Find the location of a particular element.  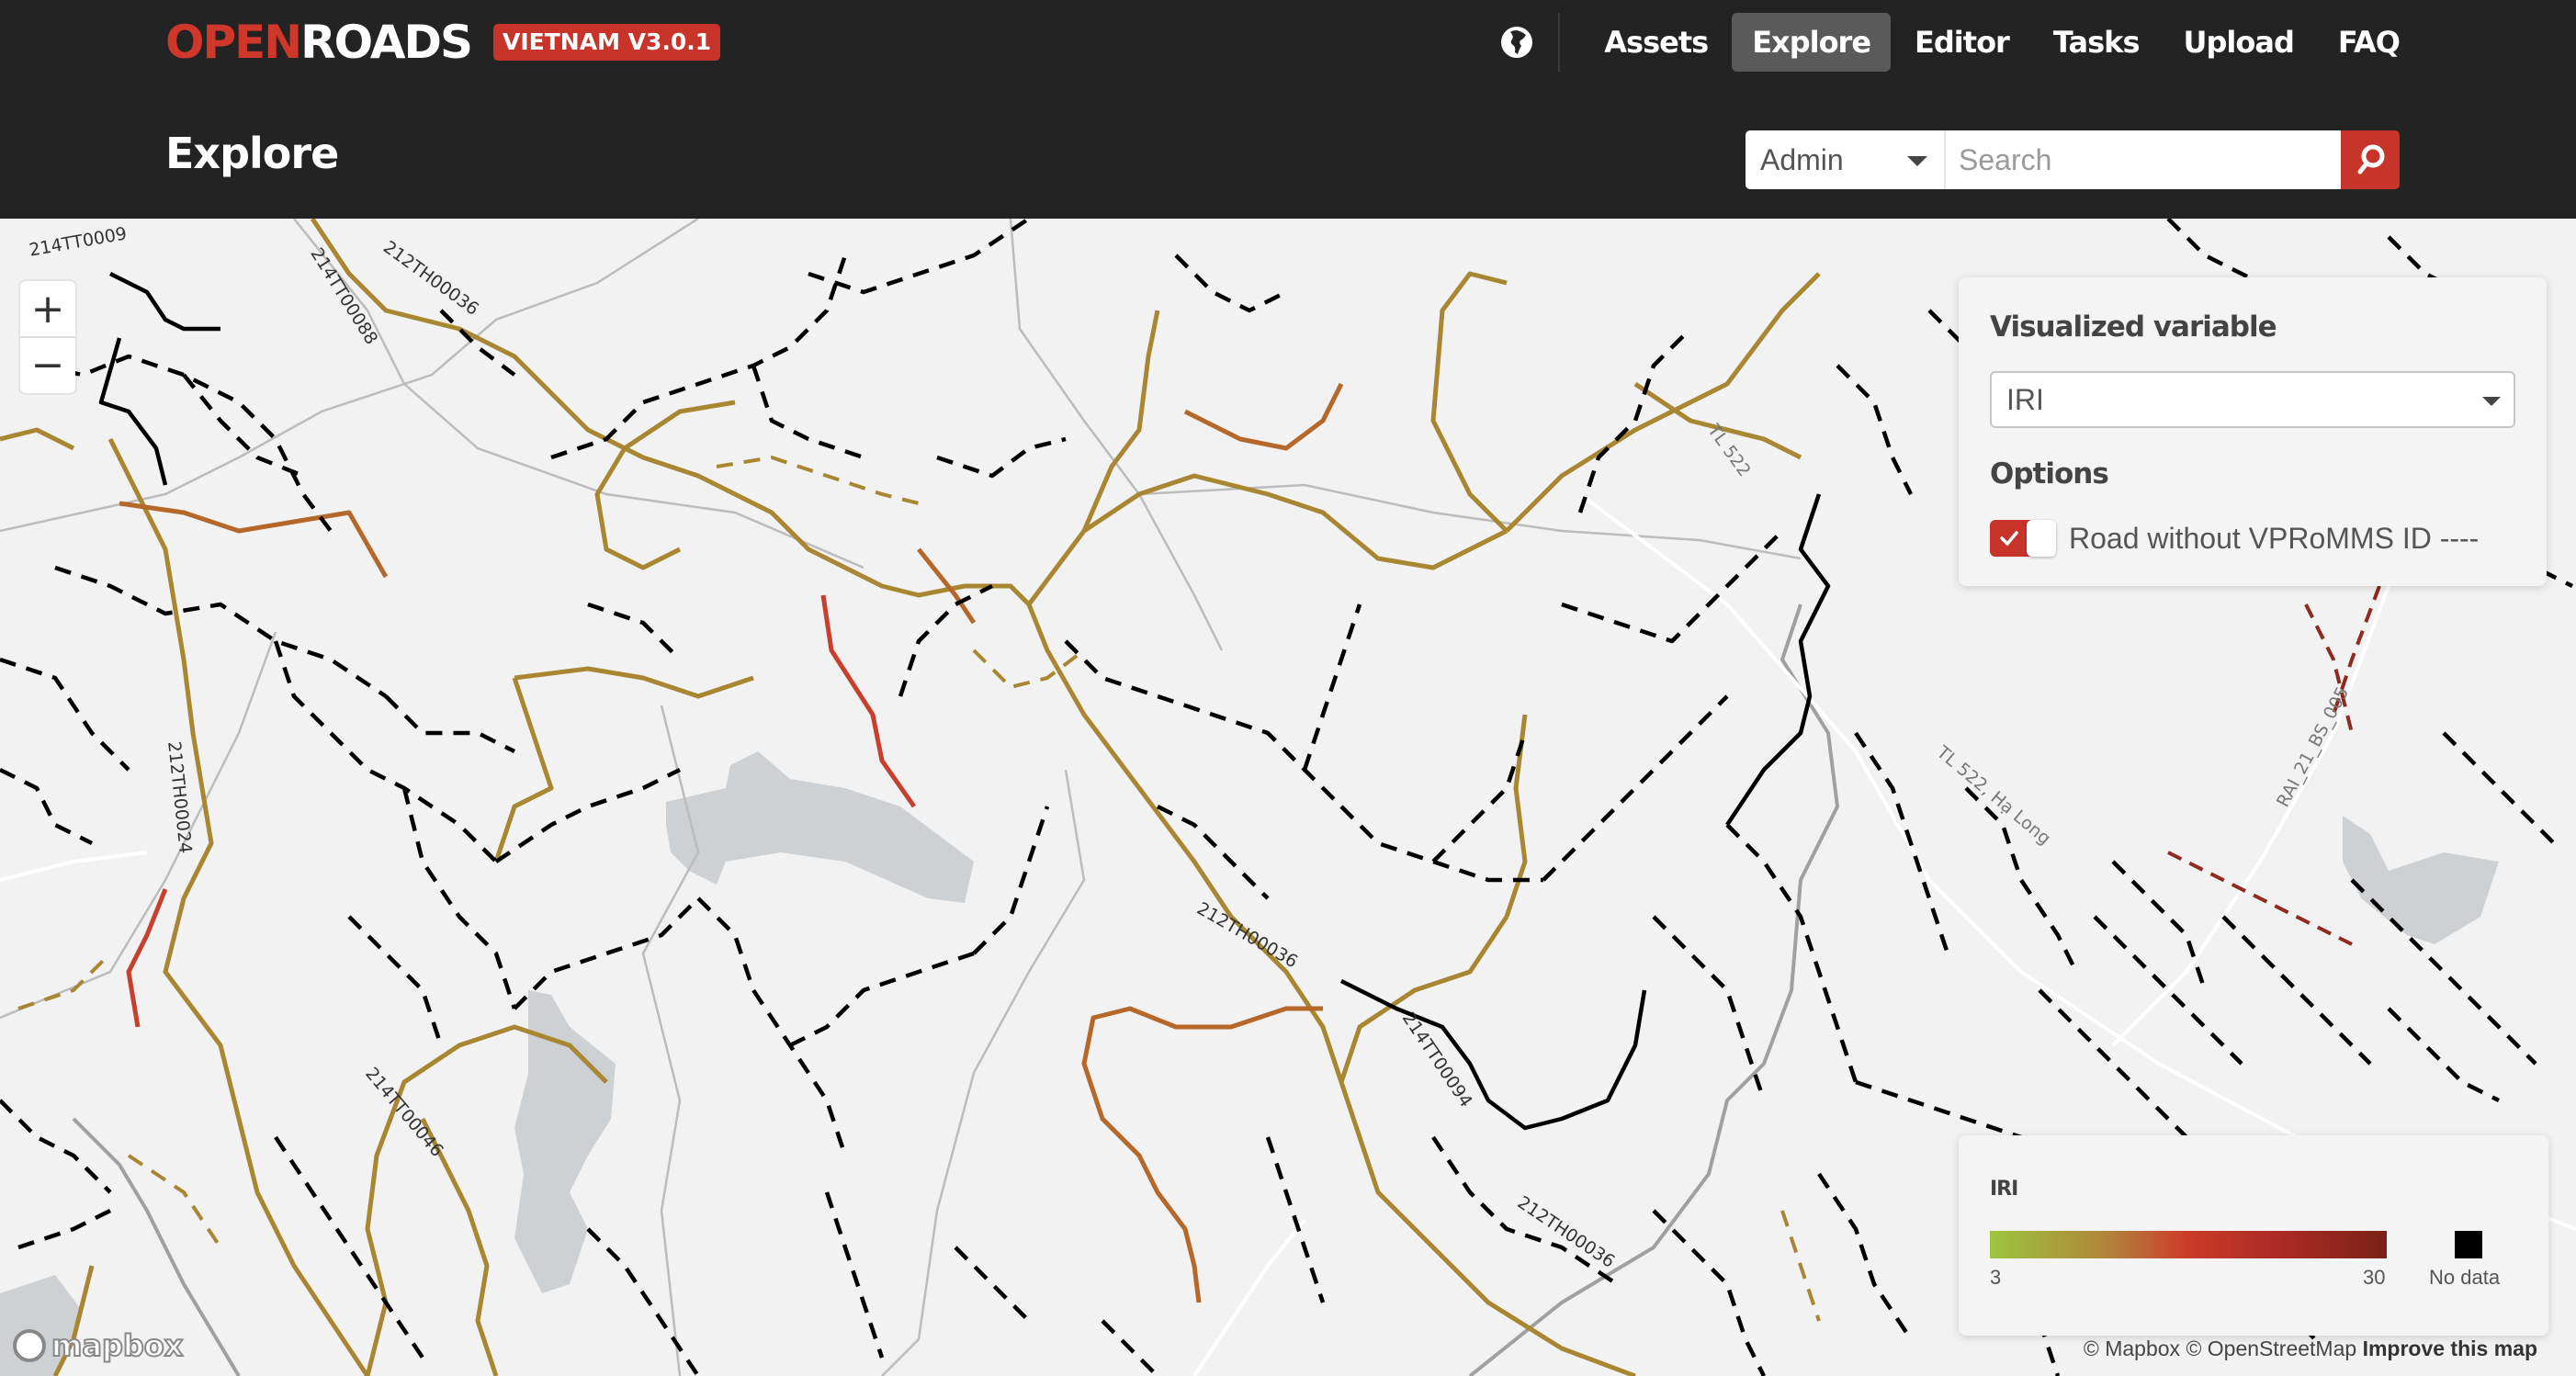

road-without-id-label: Road without VPRoMMS ID ---- is located at coordinates (2274, 538).